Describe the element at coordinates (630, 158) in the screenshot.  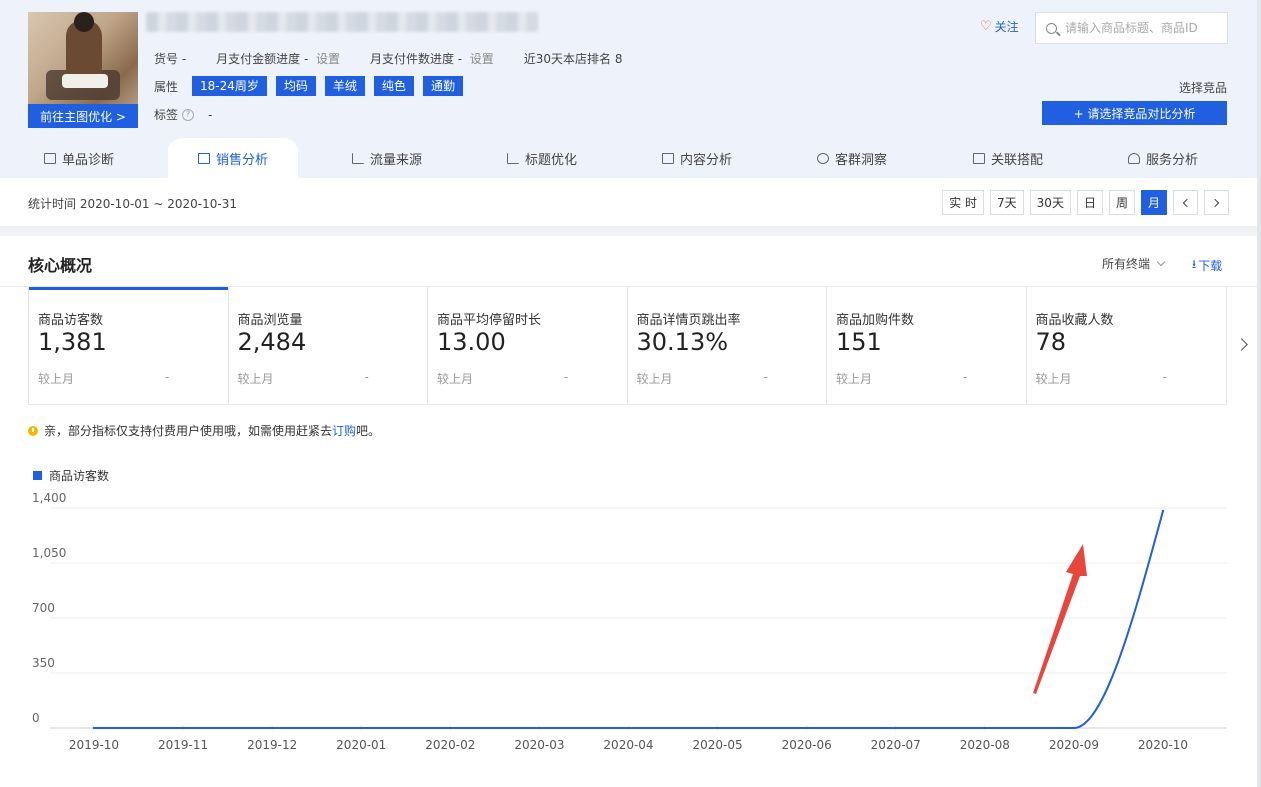
I see `analysis-tabs: 单品诊断 销售分析 流量来源 标题优化 内容分析 客群洞察 关联搭配 服务分析` at that location.